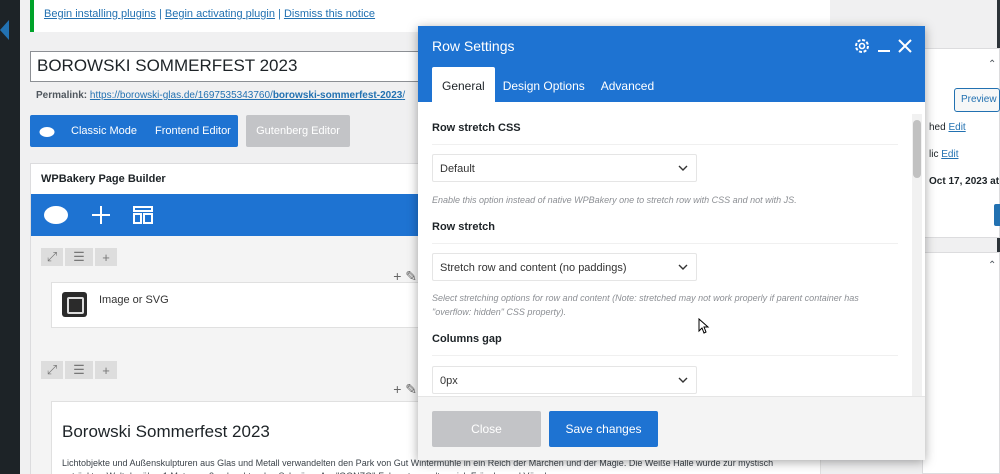 Image resolution: width=1000 pixels, height=474 pixels. Describe the element at coordinates (166, 431) in the screenshot. I see `text-block-title: Borowski Sommerfest 2023` at that location.